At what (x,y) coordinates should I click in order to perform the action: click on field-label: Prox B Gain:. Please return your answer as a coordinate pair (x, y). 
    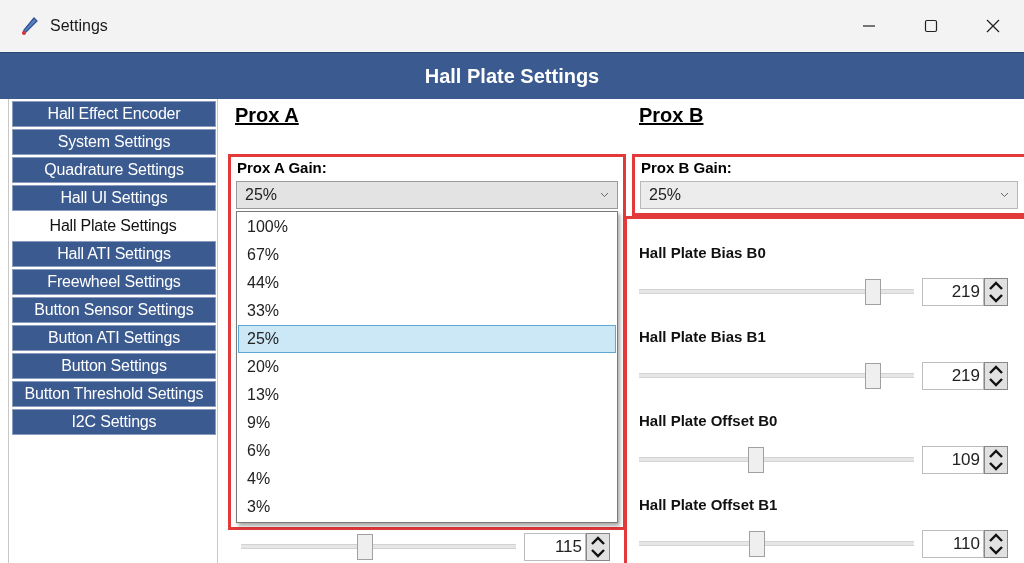
    Looking at the image, I should click on (686, 168).